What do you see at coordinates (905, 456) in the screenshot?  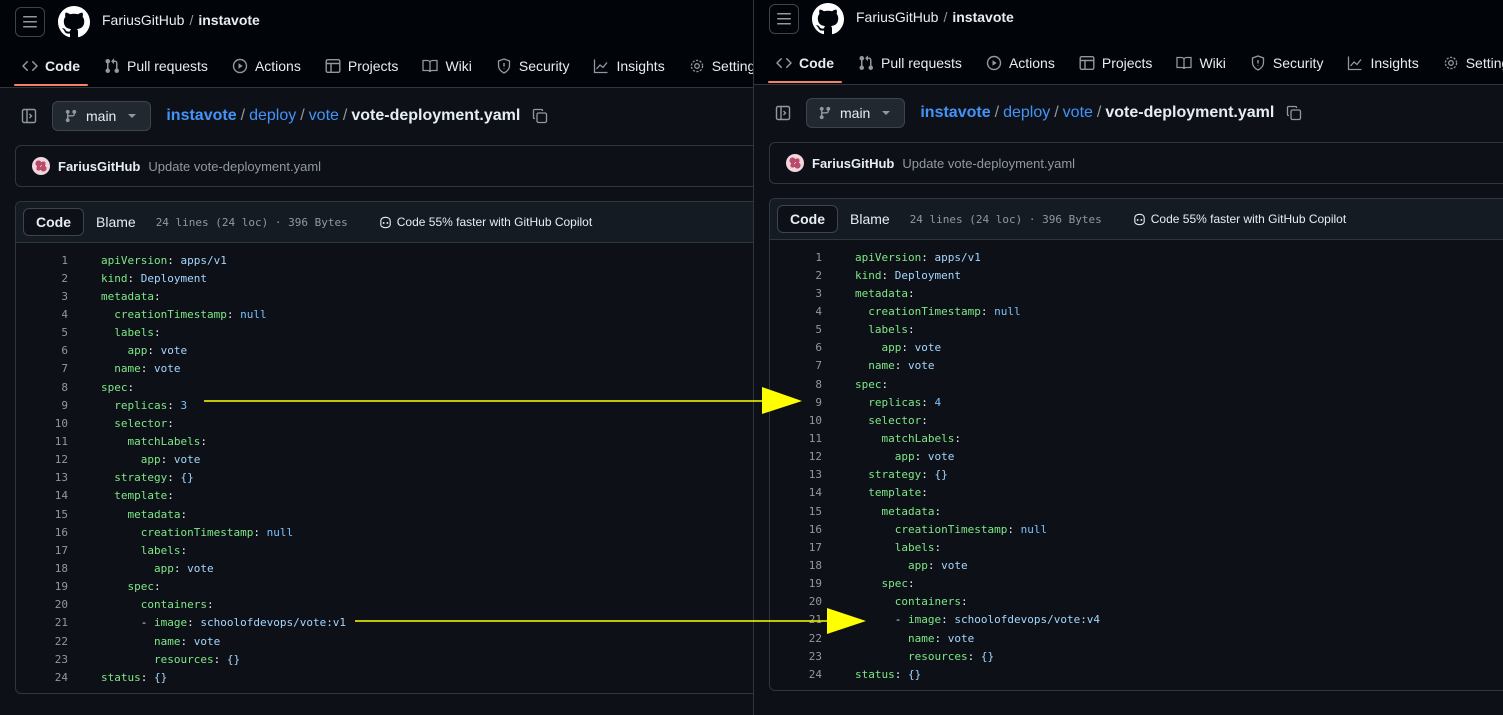 I see `line-code: app: vote` at bounding box center [905, 456].